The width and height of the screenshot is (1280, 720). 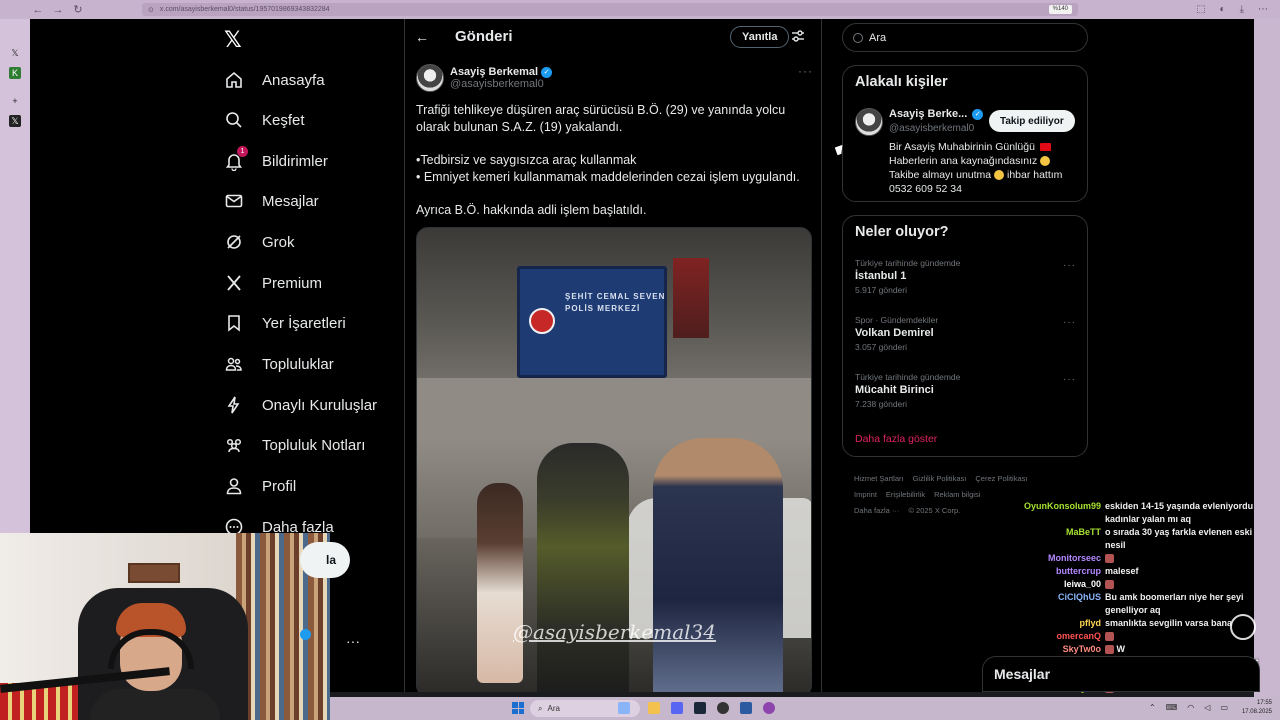 I want to click on footer-link: Reklam bilgisi, so click(x=957, y=494).